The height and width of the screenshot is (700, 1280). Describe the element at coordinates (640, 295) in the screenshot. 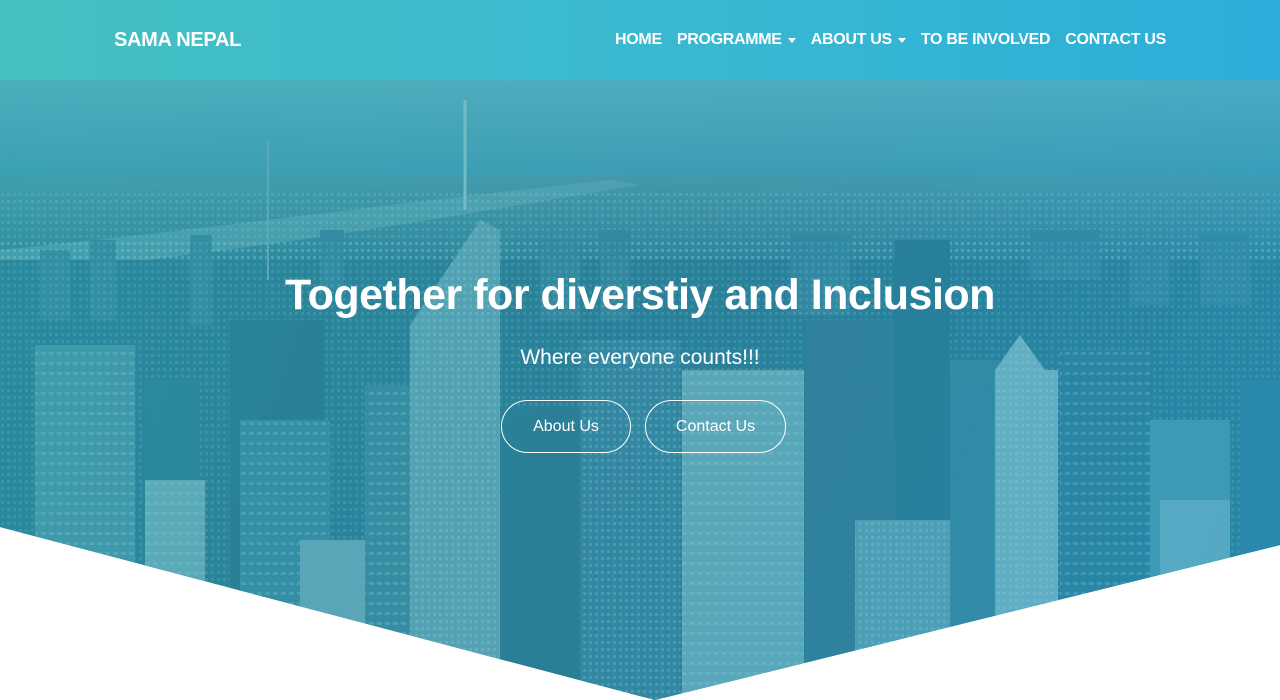

I see `hero-title: Together for diverstiy and Inclusion` at that location.